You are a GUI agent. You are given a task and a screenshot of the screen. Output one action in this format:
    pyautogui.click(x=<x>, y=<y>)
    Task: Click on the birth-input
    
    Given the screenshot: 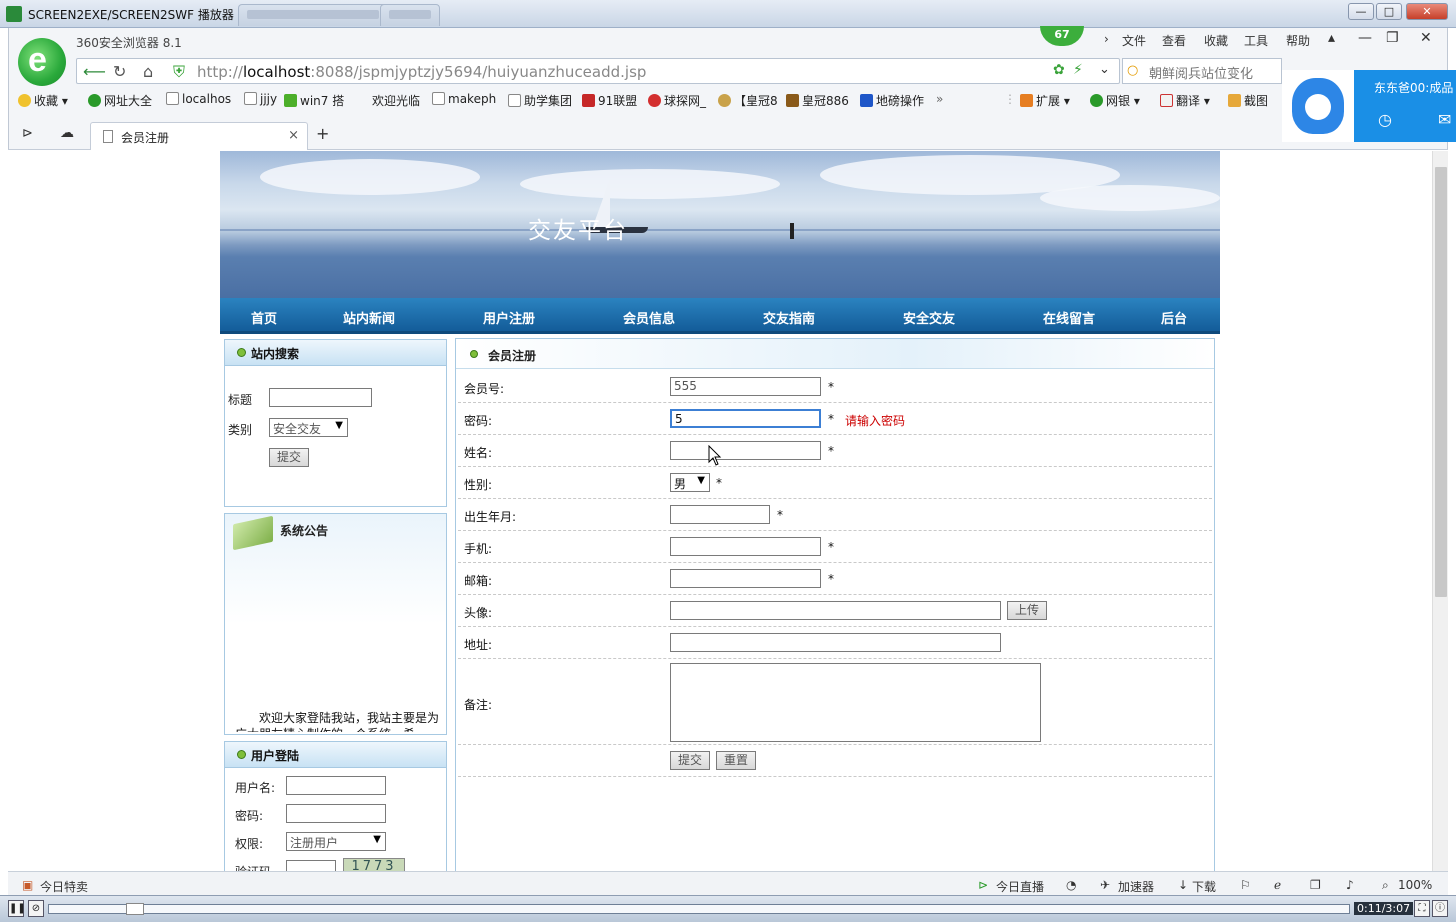 What is the action you would take?
    pyautogui.click(x=720, y=514)
    